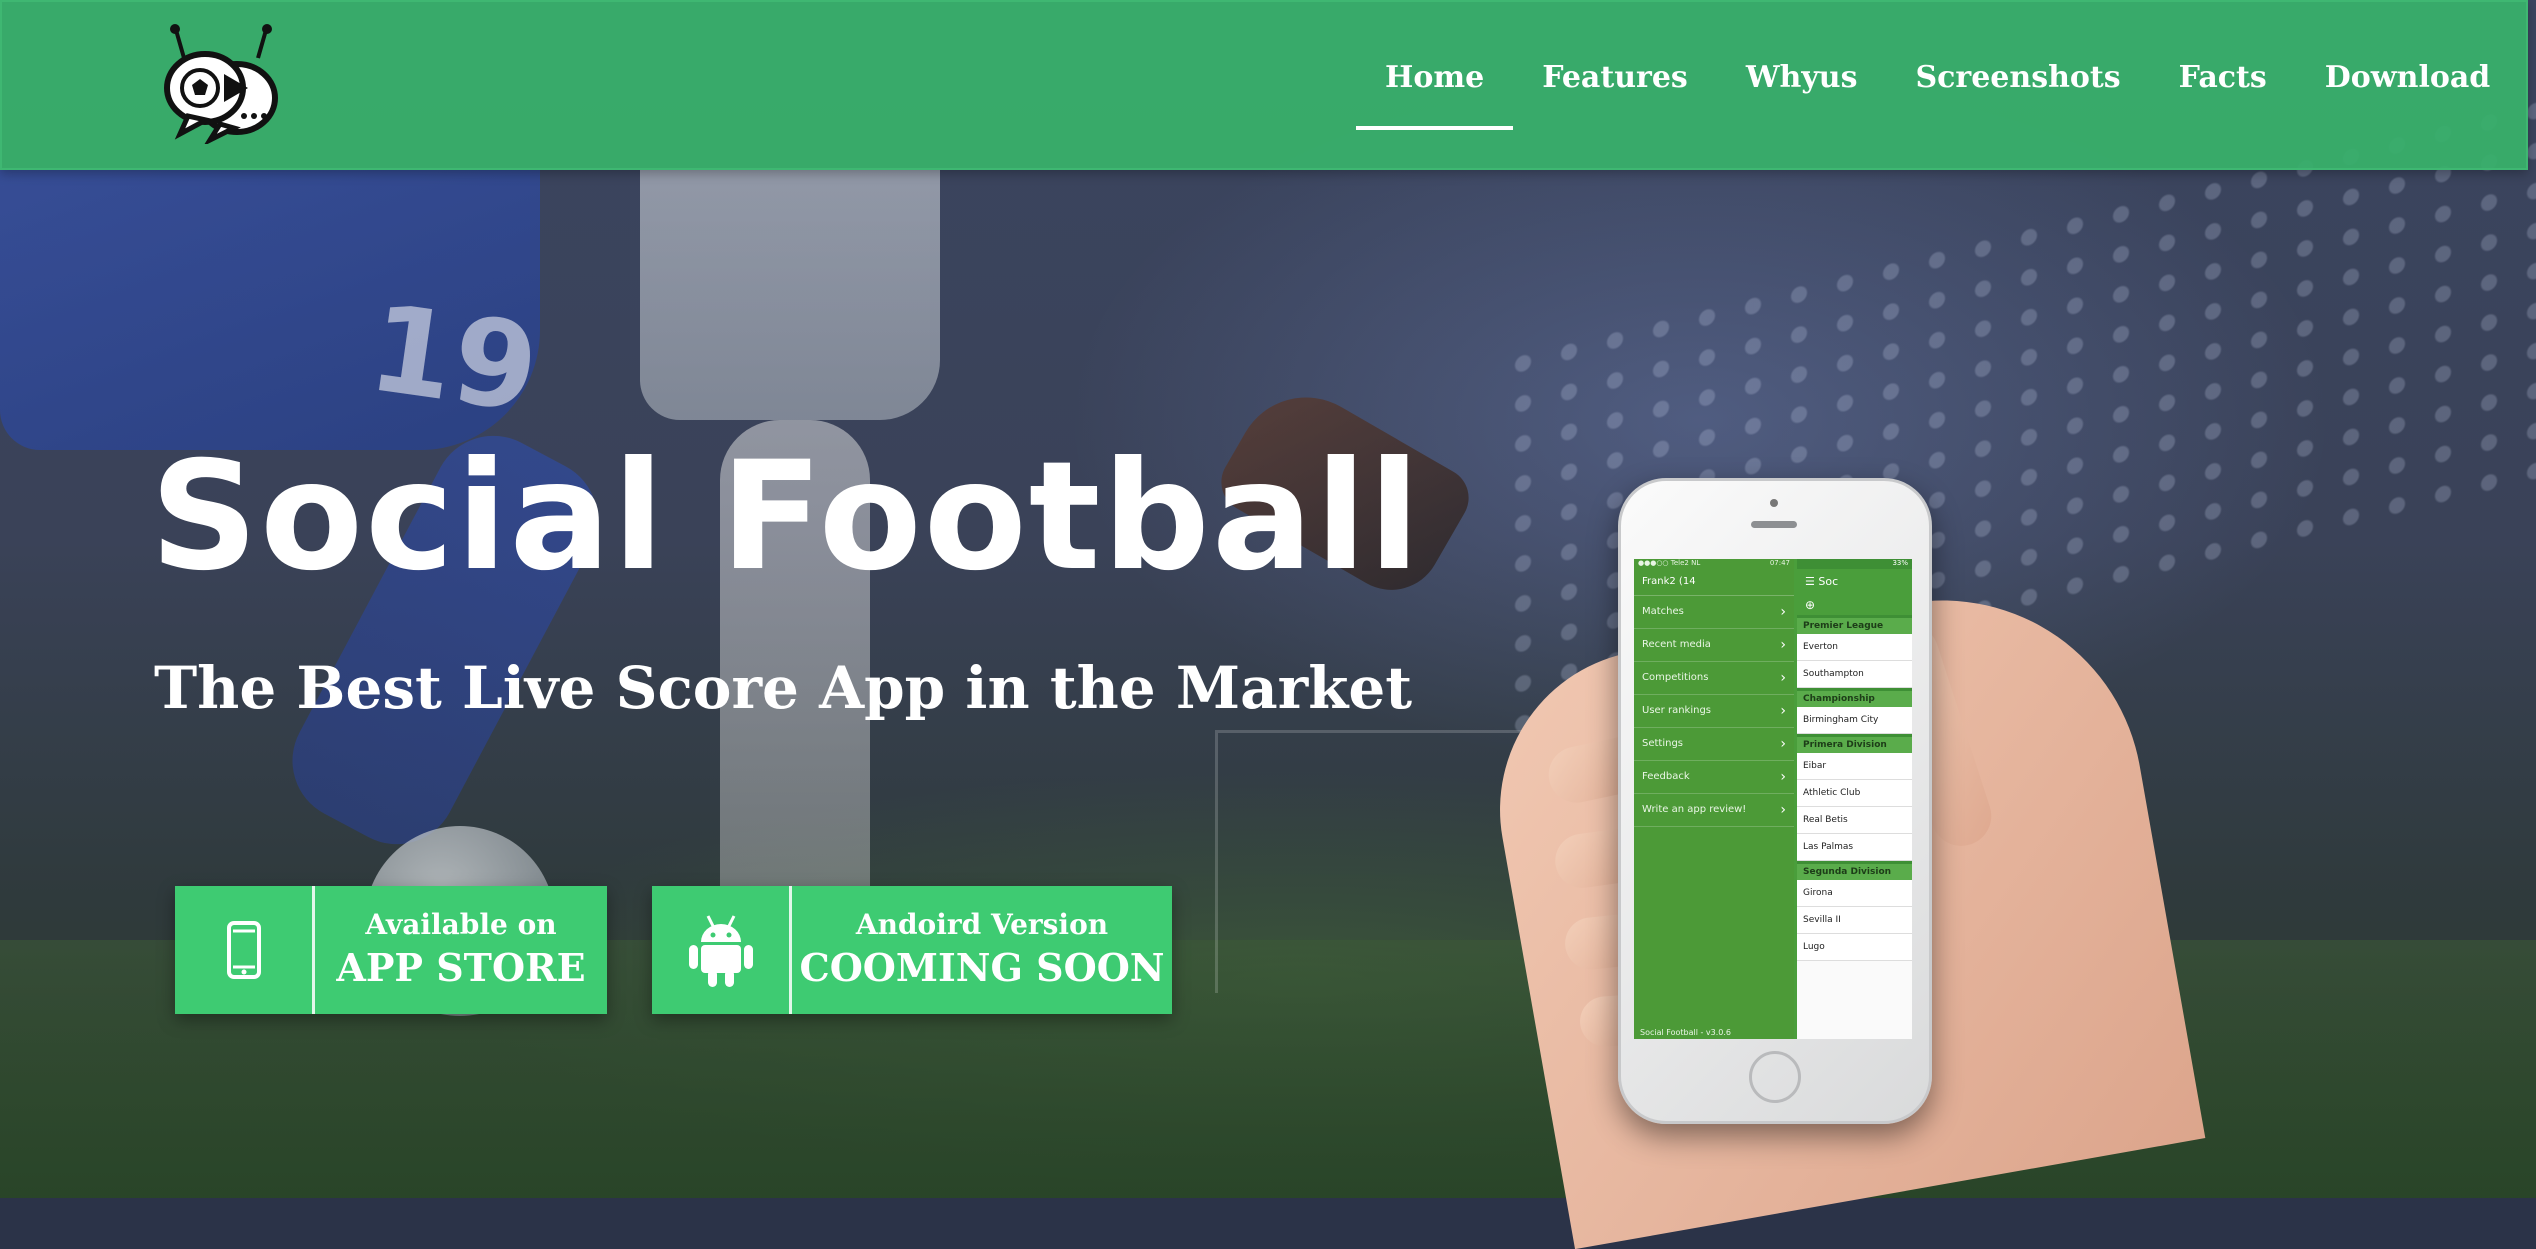 The width and height of the screenshot is (2536, 1249). I want to click on nav-whyus: Whyus, so click(1802, 78).